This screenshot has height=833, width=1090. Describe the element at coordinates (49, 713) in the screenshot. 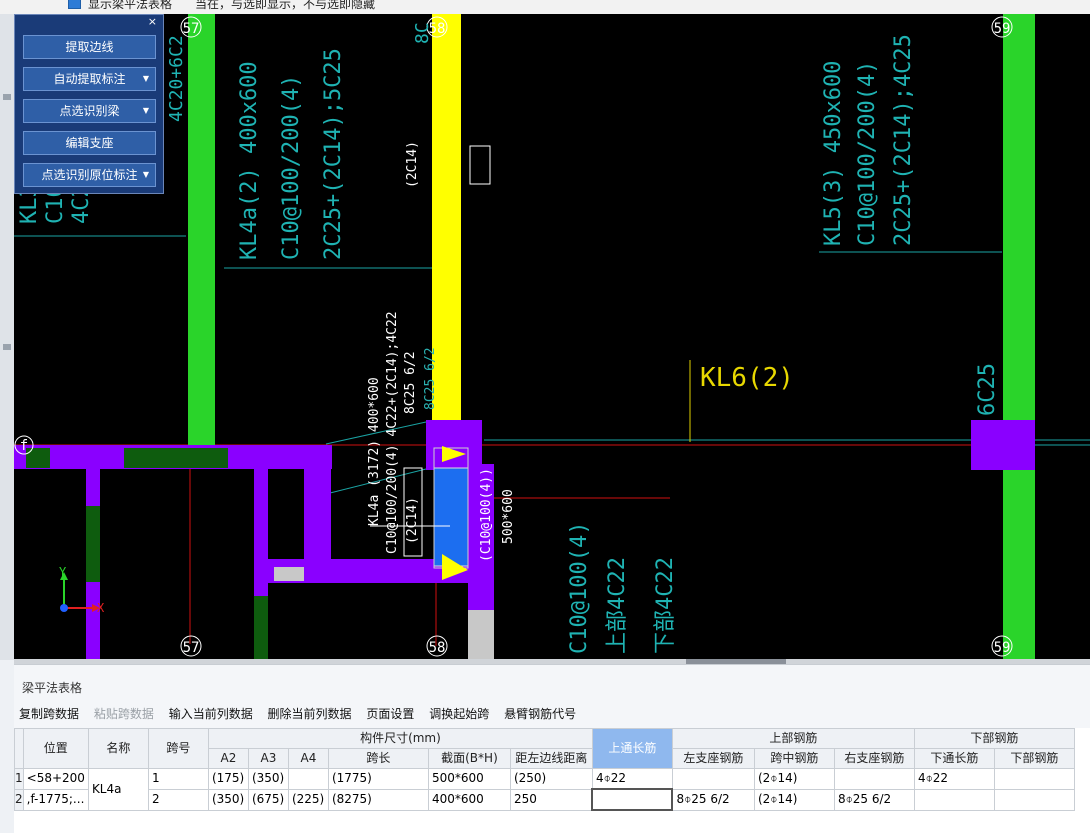

I see `copy-span-button: 复制跨数据` at that location.